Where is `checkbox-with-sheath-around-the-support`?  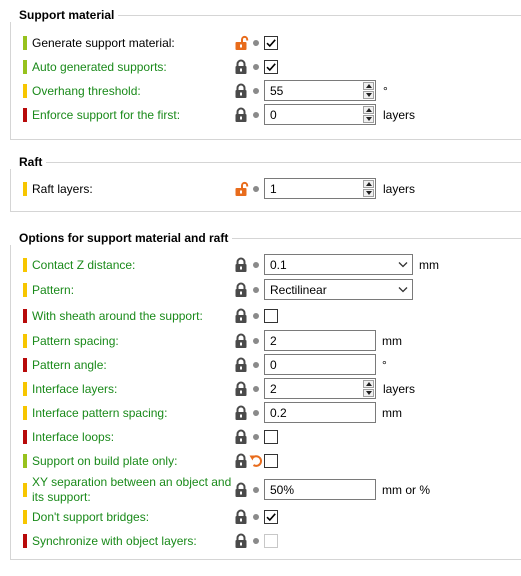 checkbox-with-sheath-around-the-support is located at coordinates (271, 316).